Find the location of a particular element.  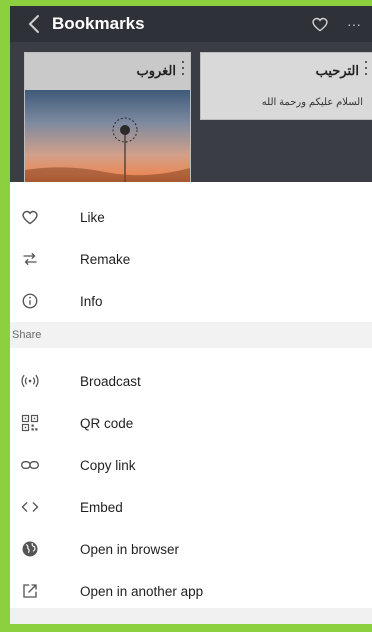

menu-item-open-in-another-app: Open in another app is located at coordinates (191, 591).